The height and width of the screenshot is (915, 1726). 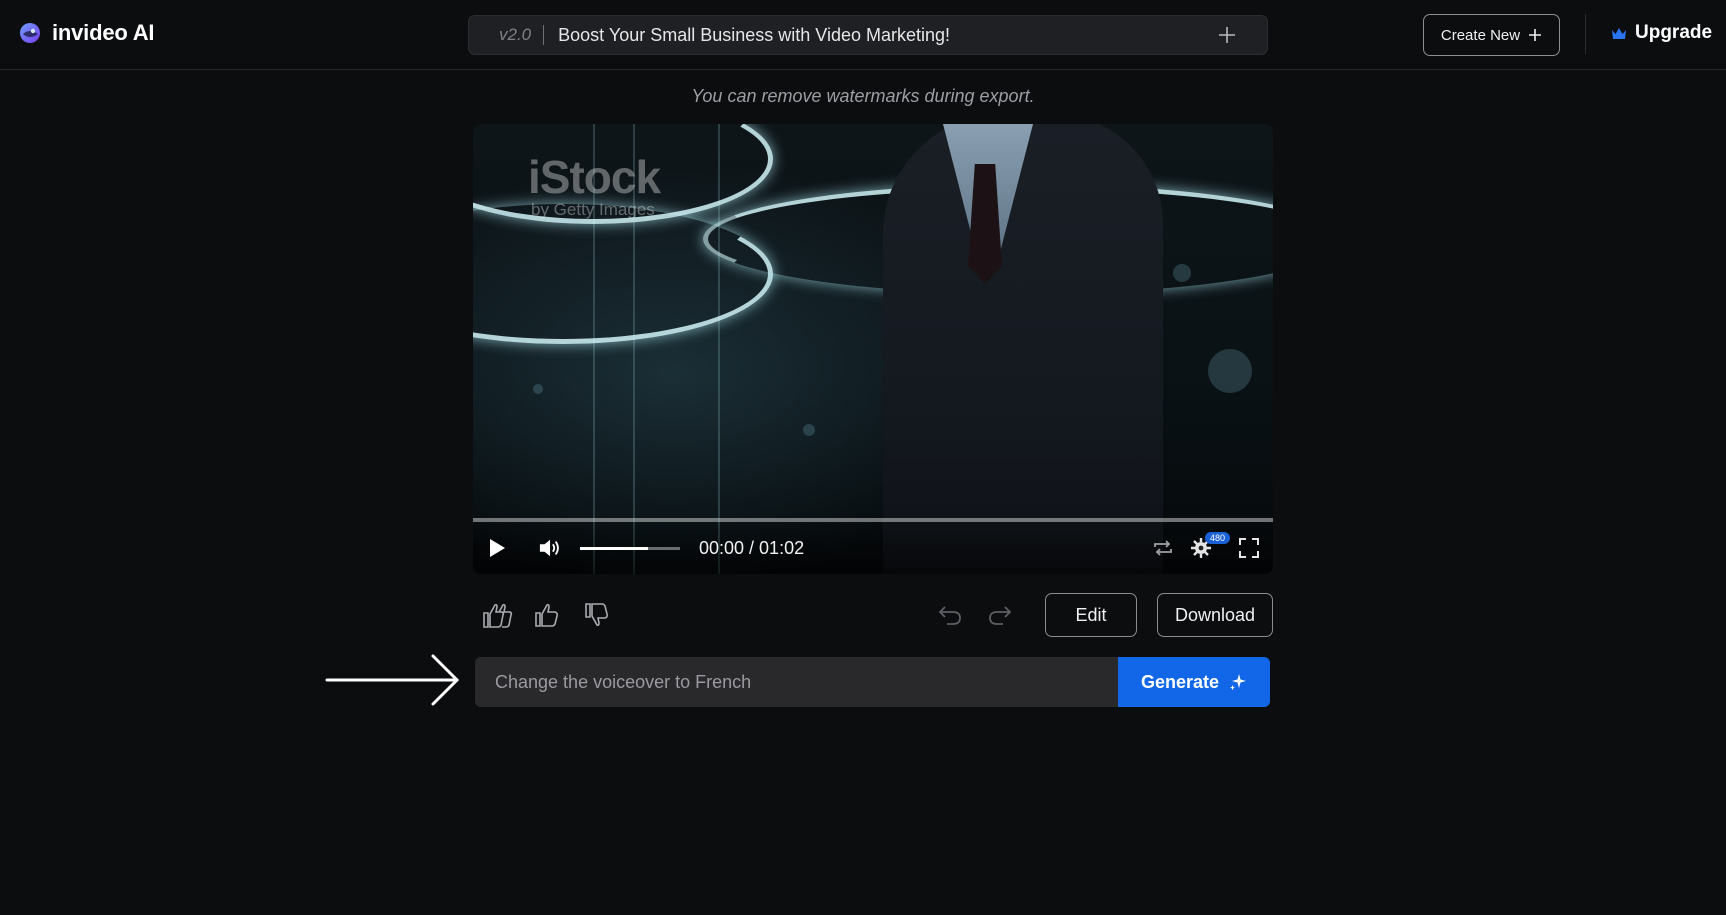 I want to click on brand-logo: invideo AI, so click(x=86, y=33).